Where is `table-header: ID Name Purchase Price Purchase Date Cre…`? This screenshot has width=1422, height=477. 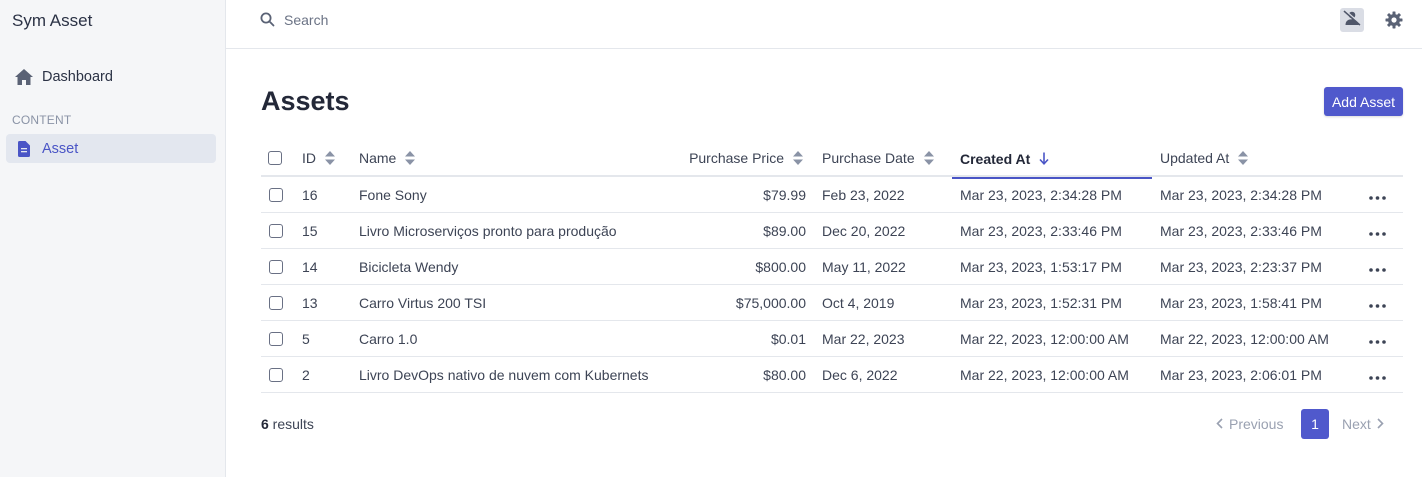 table-header: ID Name Purchase Price Purchase Date Cre… is located at coordinates (832, 158).